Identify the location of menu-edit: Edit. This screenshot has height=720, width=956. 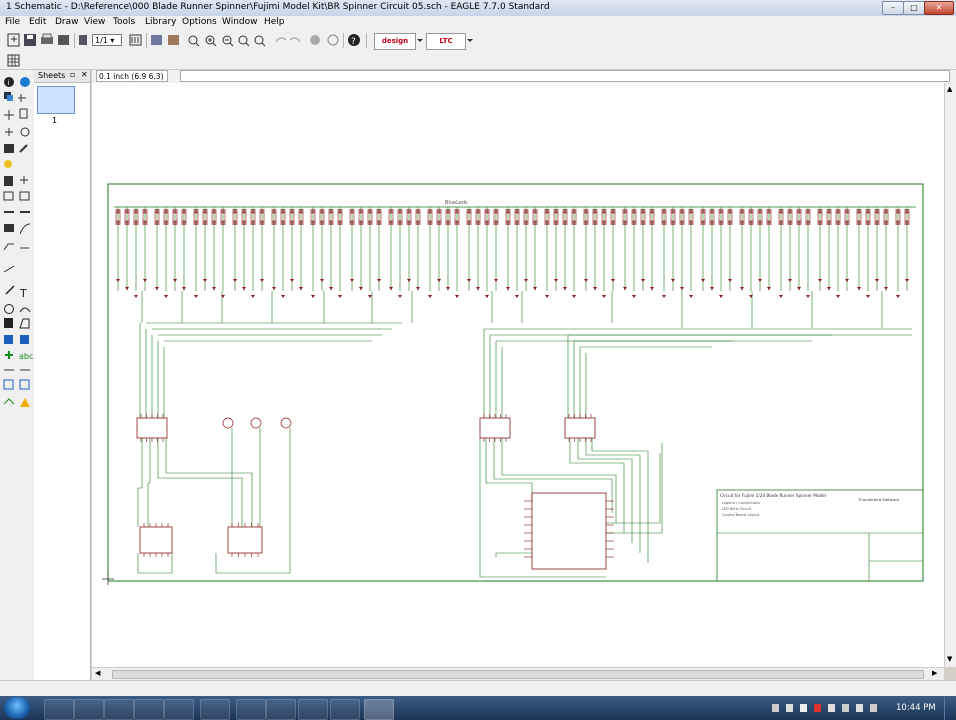
(37, 22).